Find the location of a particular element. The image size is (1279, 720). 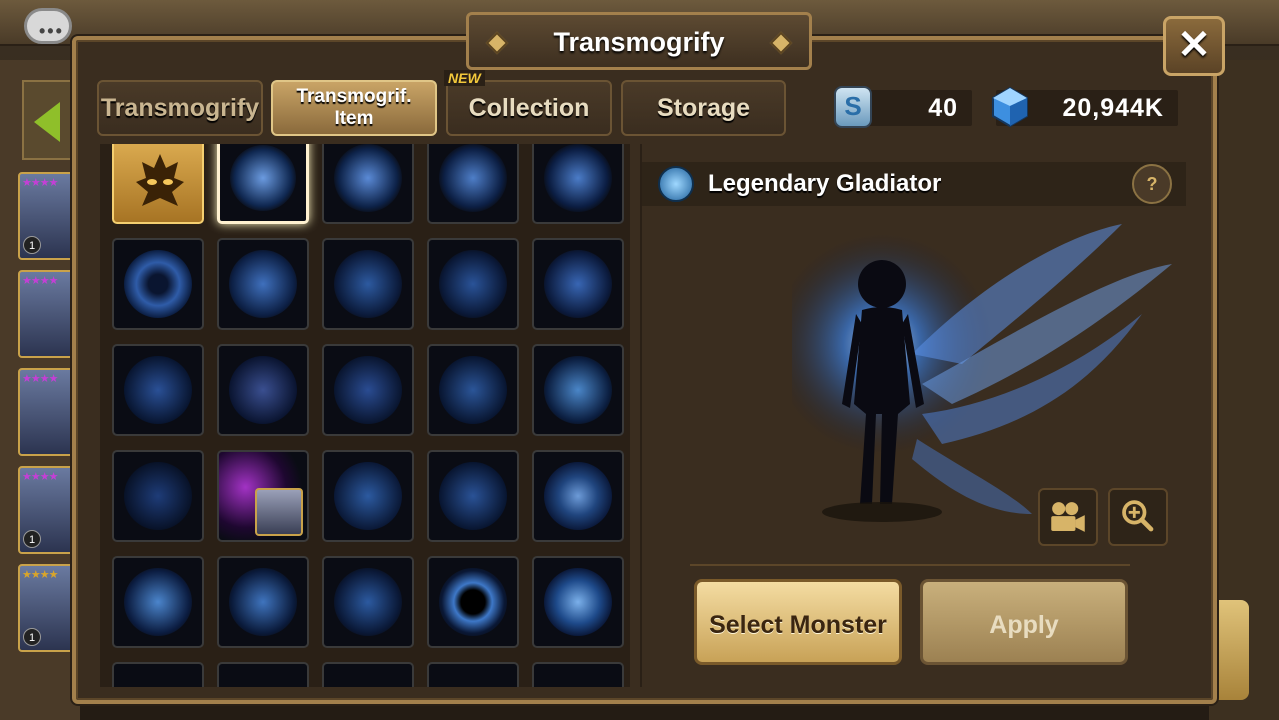

tab-collection: Collection is located at coordinates (529, 108).